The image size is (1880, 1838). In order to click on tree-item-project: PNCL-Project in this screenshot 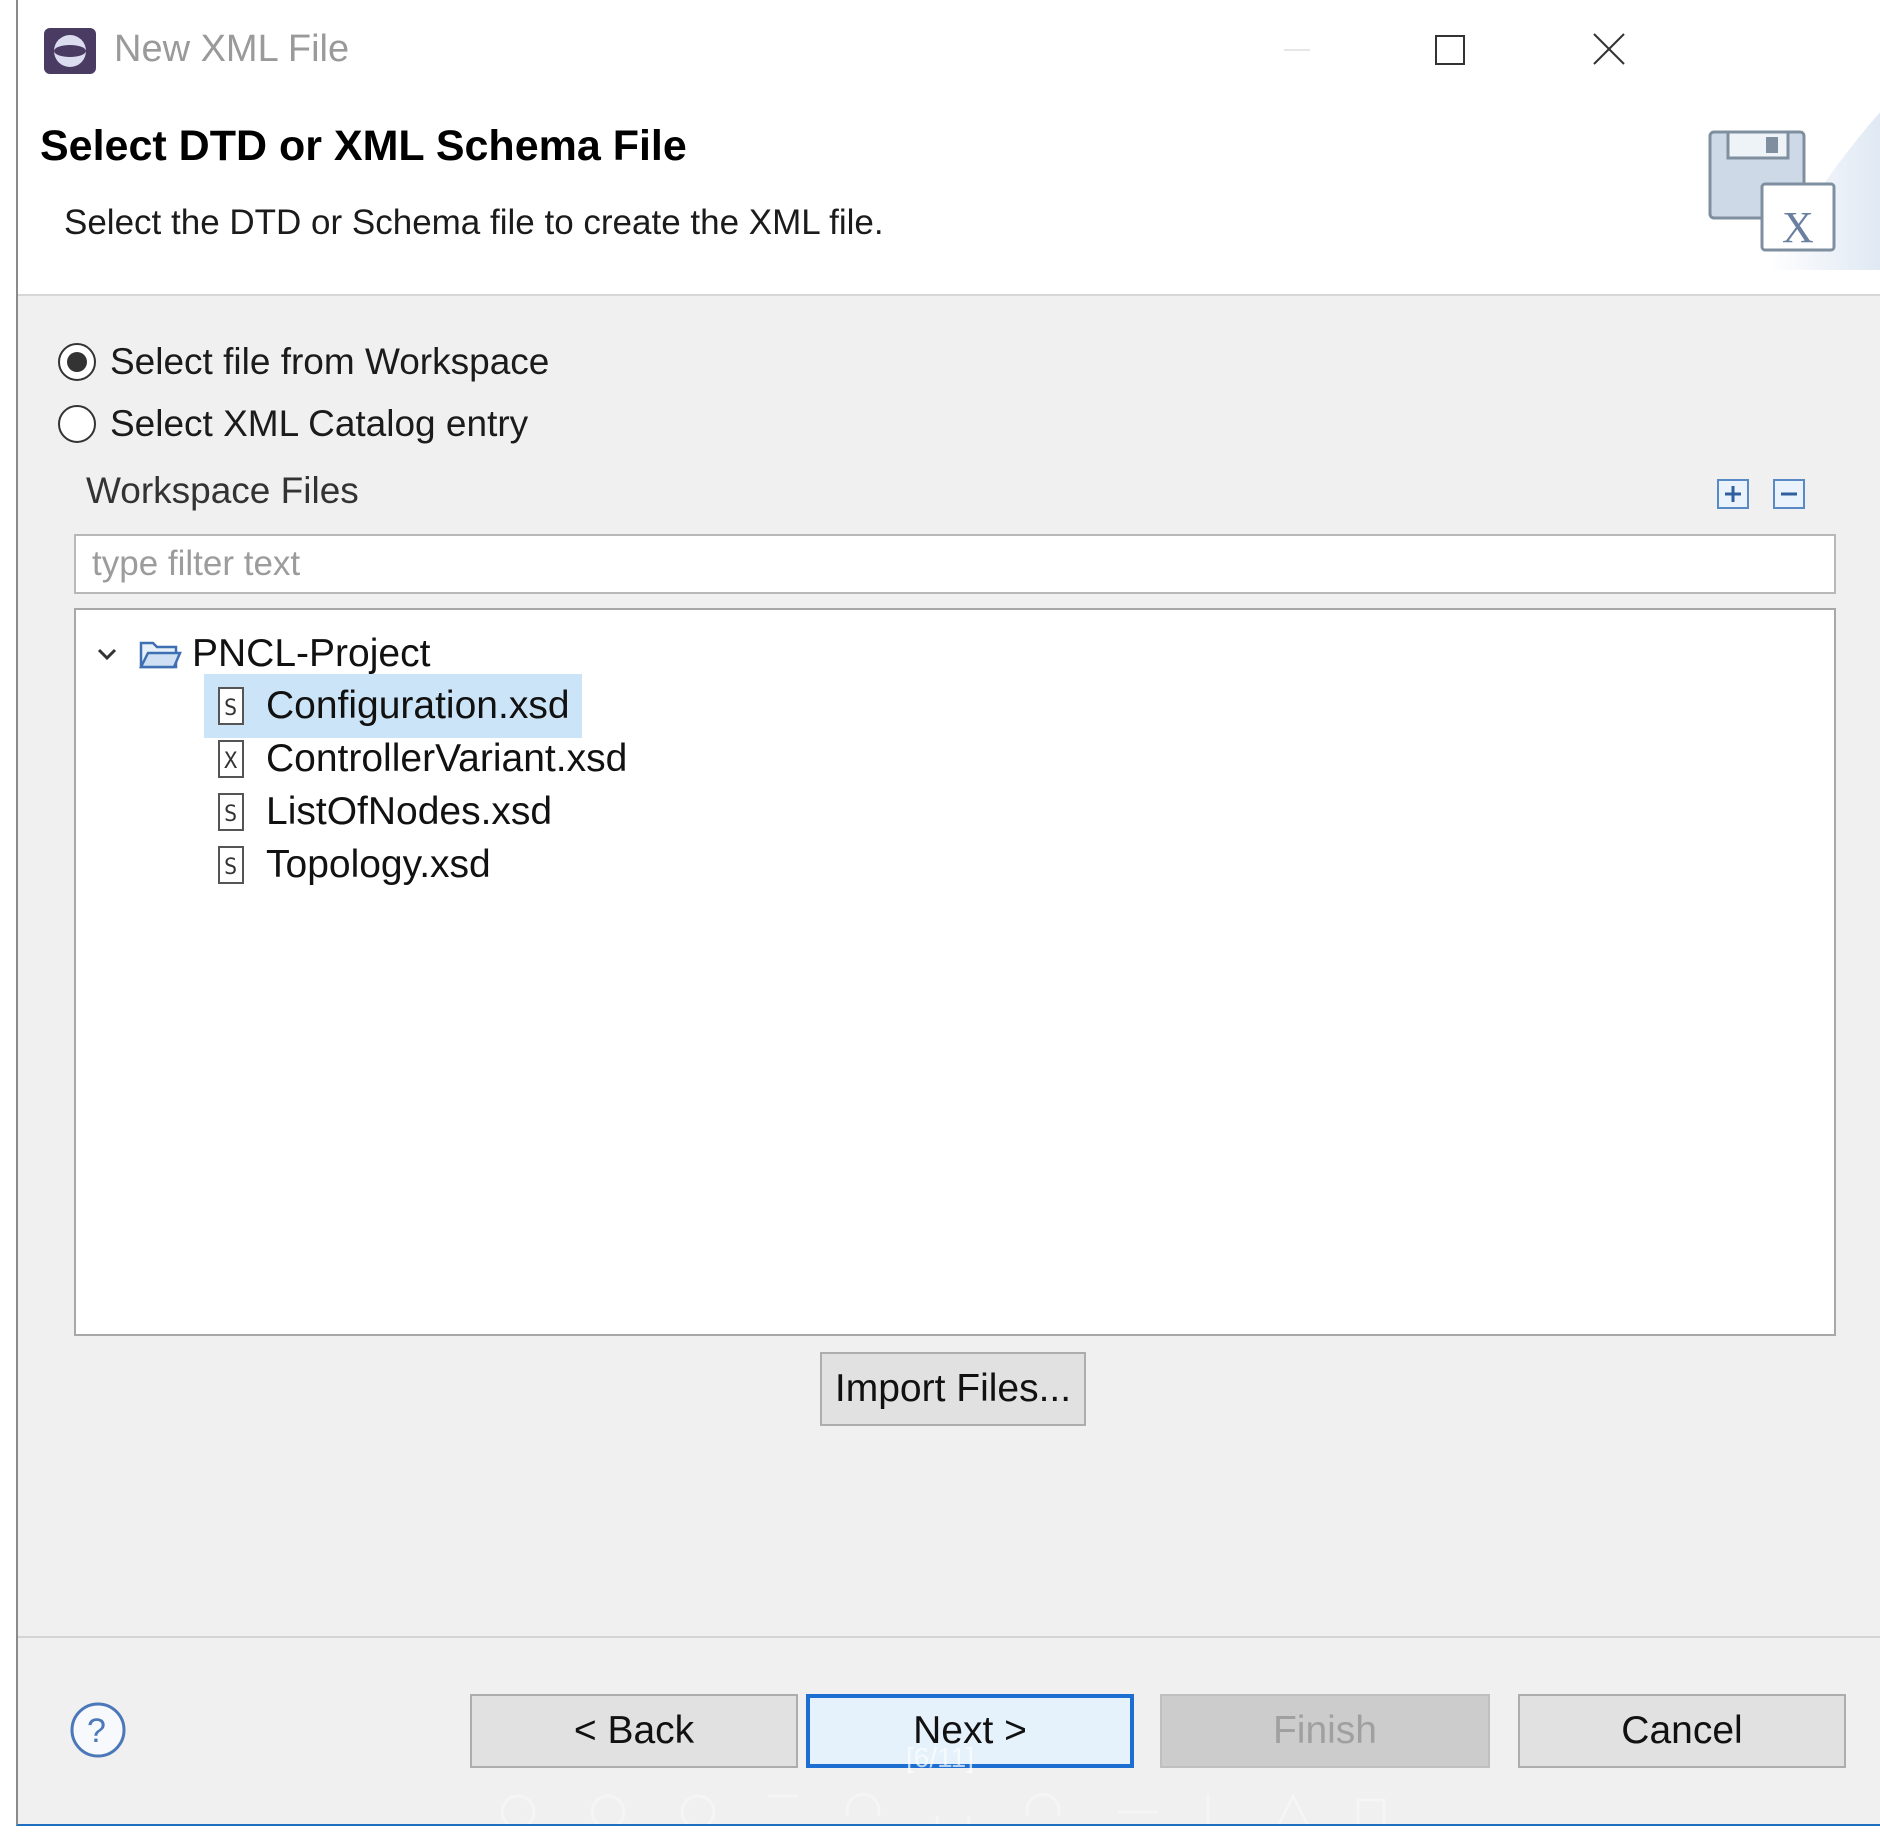, I will do `click(261, 654)`.